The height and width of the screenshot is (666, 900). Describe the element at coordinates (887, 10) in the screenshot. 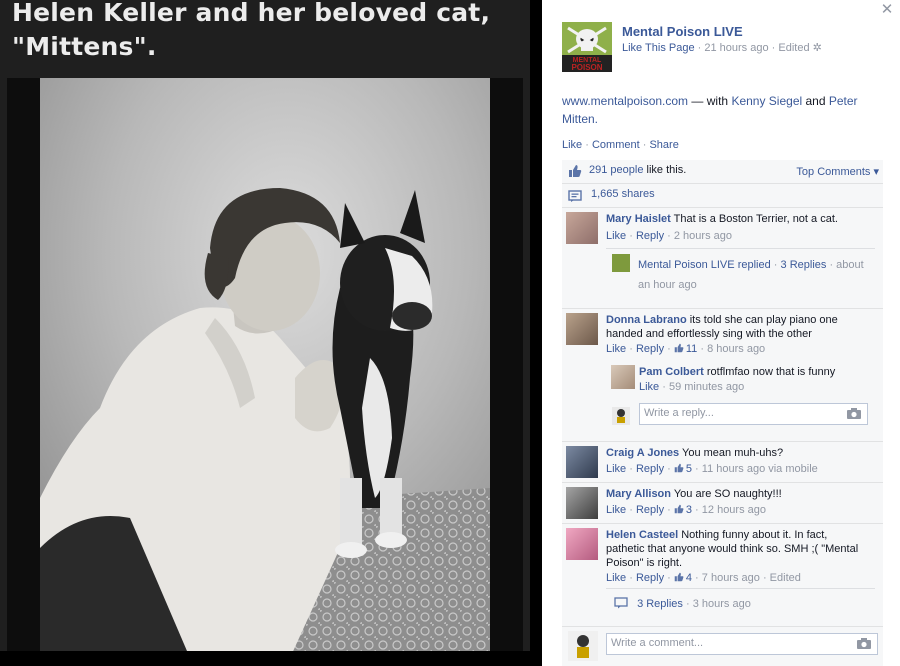

I see `close-icon: ✕` at that location.